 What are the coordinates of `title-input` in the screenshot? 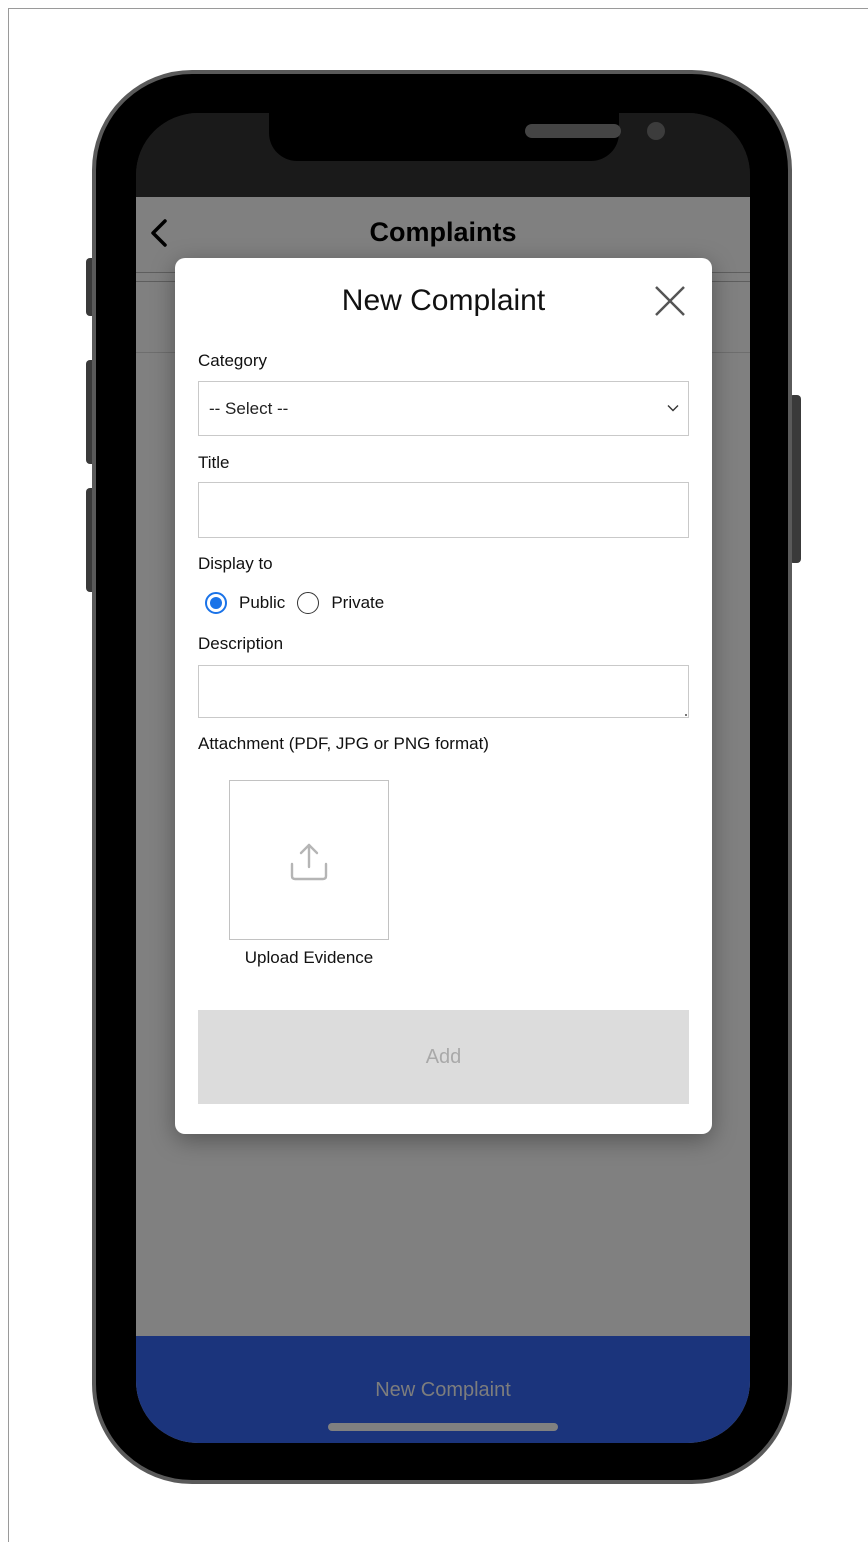 It's located at (443, 510).